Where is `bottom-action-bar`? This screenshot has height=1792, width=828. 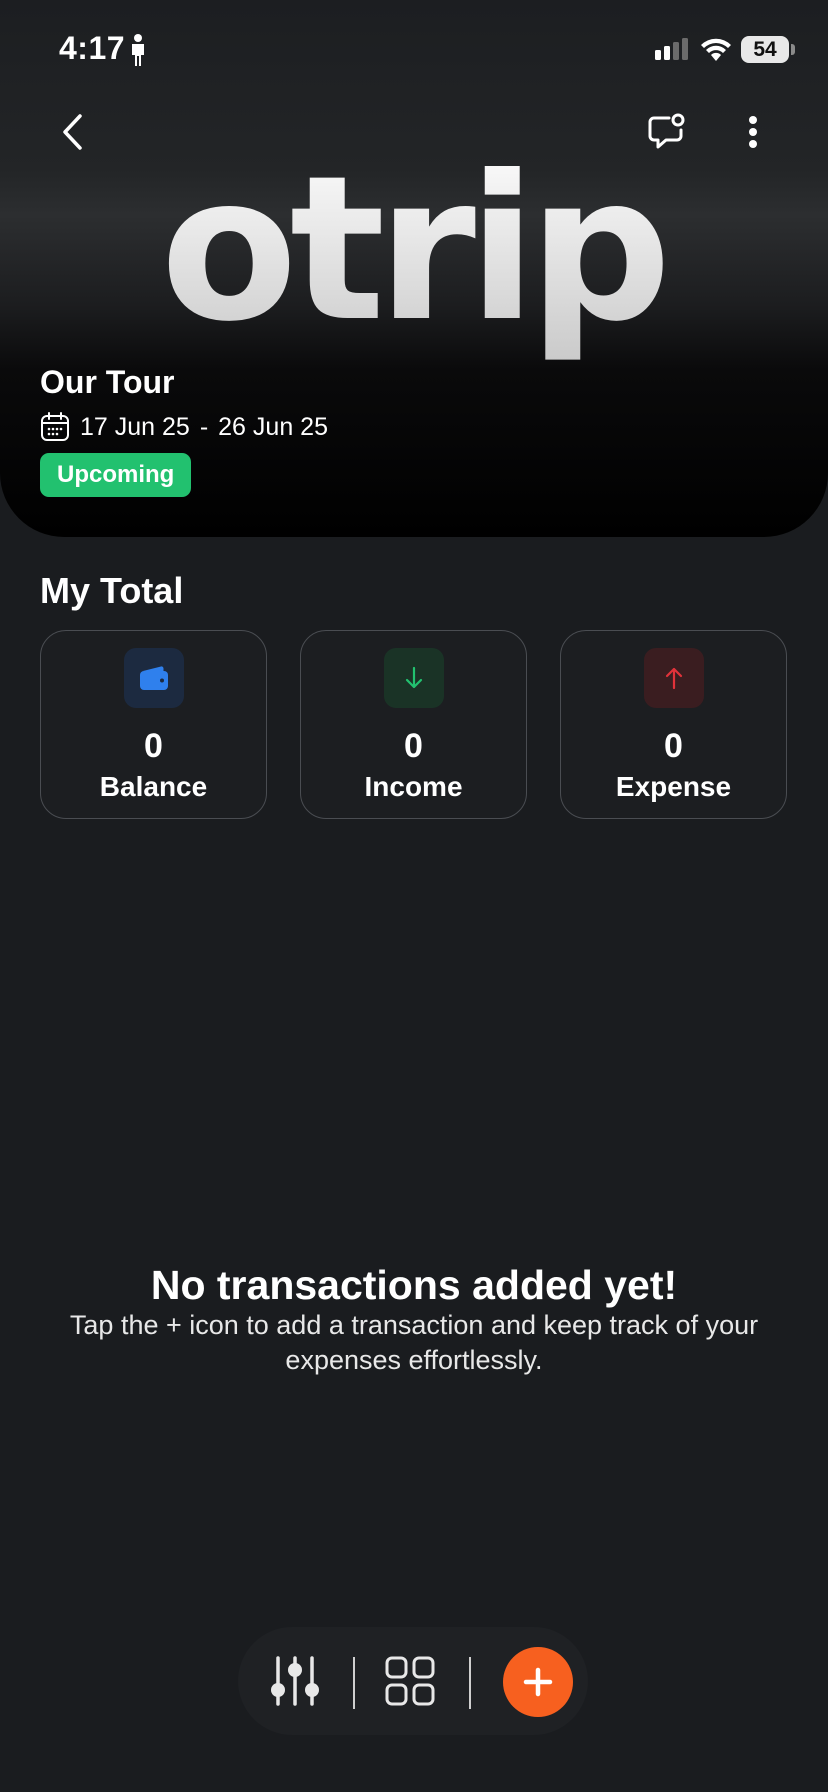
bottom-action-bar is located at coordinates (413, 1681).